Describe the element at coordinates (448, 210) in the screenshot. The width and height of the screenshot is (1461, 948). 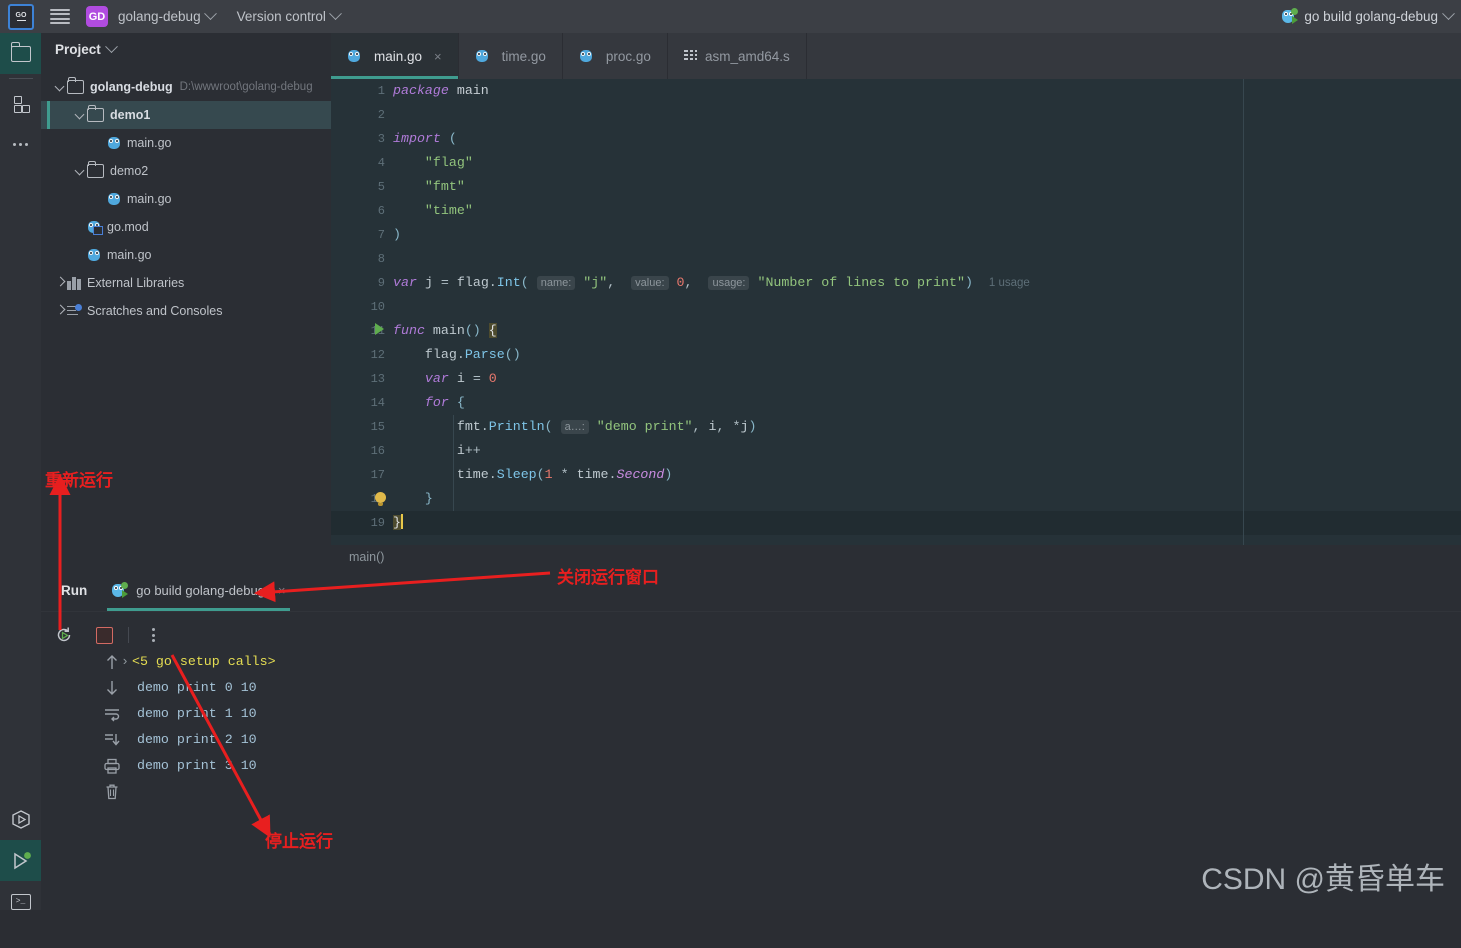
I see `code-line-6: "time"` at that location.